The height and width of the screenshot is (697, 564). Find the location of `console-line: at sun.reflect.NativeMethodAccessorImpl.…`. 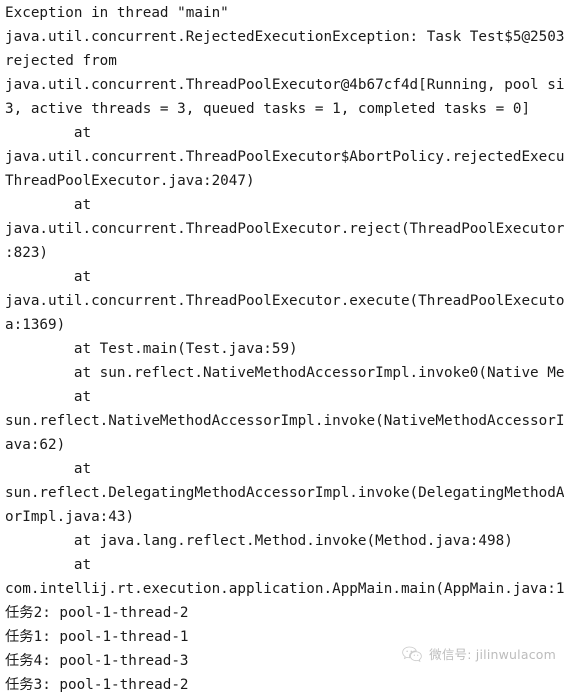

console-line: at sun.reflect.NativeMethodAccessorImpl.… is located at coordinates (284, 373).